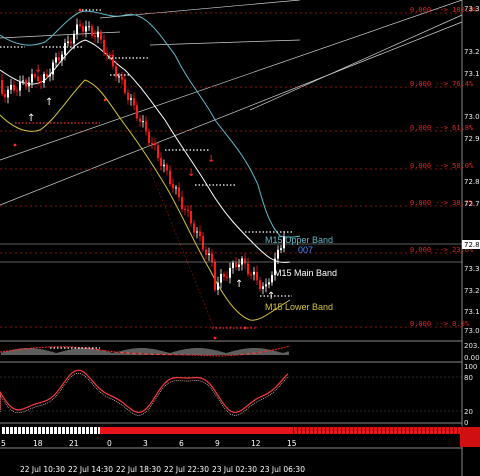 The height and width of the screenshot is (476, 480). Describe the element at coordinates (299, 307) in the screenshot. I see `lower-band-label: M15 Lower Band` at that location.